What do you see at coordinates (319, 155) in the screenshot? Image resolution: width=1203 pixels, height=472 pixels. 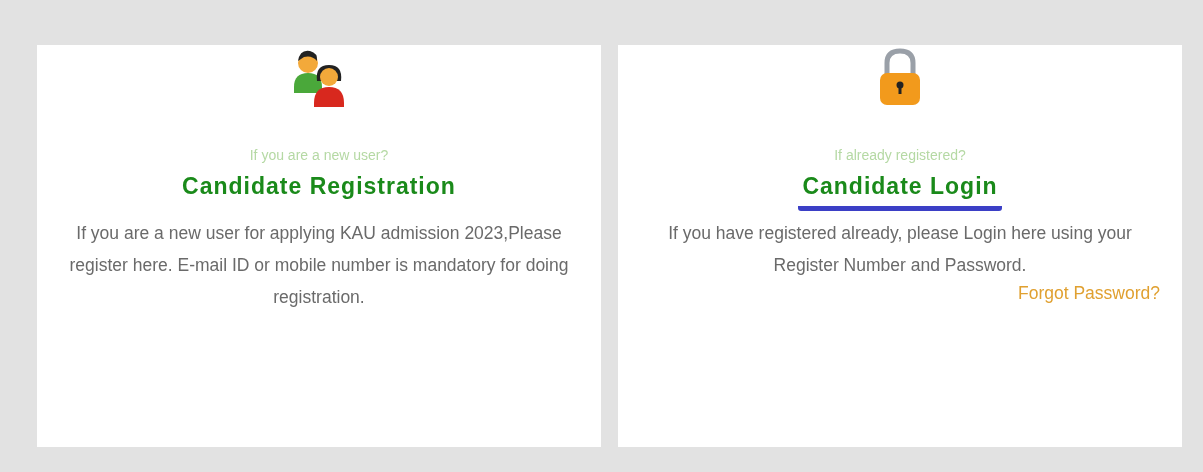 I see `prompt-text: If you are a new user?` at bounding box center [319, 155].